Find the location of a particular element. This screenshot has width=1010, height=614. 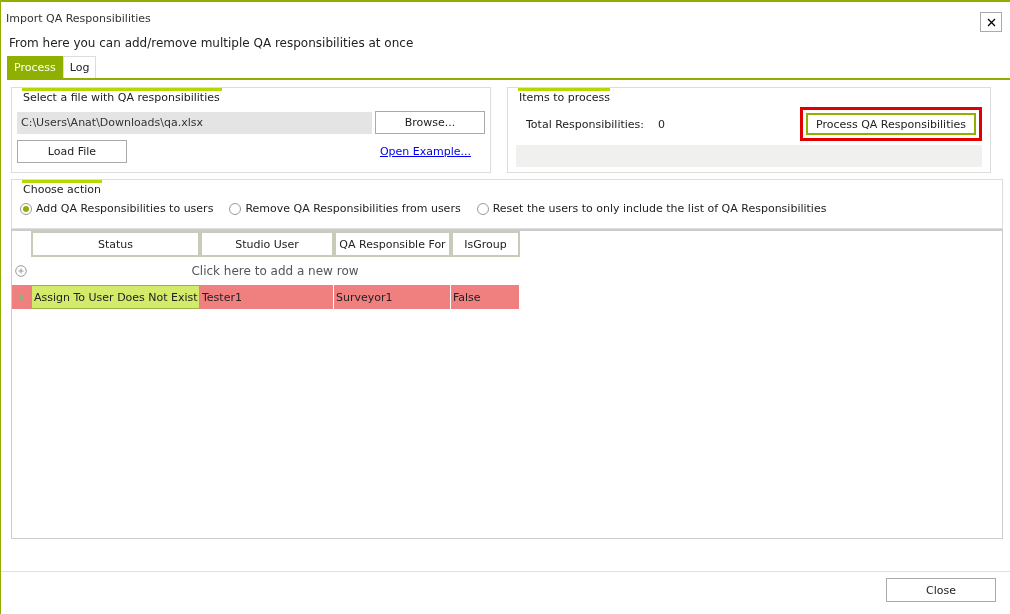

process-button: Process QA Responsibilities is located at coordinates (890, 124).